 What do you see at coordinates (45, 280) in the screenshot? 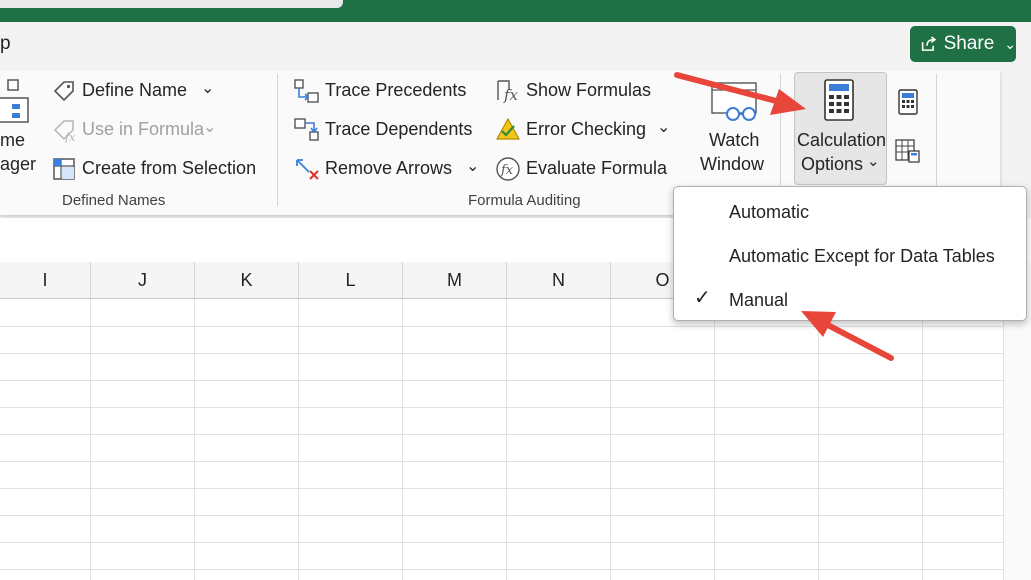
I see `column-header-i: I` at bounding box center [45, 280].